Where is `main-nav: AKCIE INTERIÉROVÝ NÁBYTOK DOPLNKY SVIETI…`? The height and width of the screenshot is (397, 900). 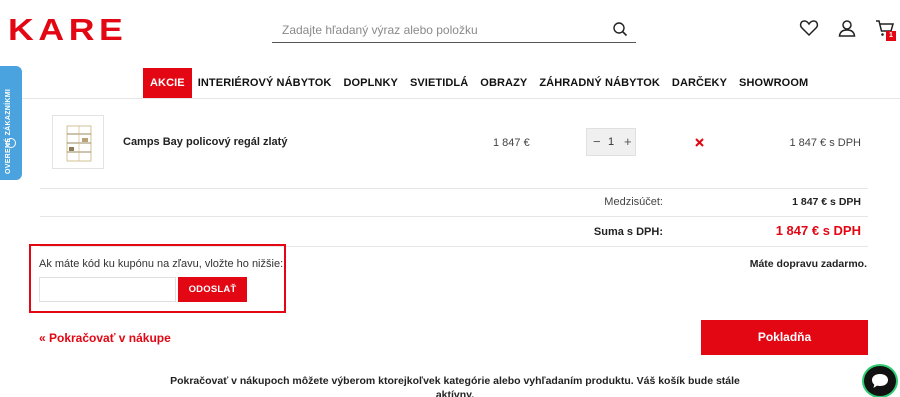 main-nav: AKCIE INTERIÉROVÝ NÁBYTOK DOPLNKY SVIETI… is located at coordinates (478, 83).